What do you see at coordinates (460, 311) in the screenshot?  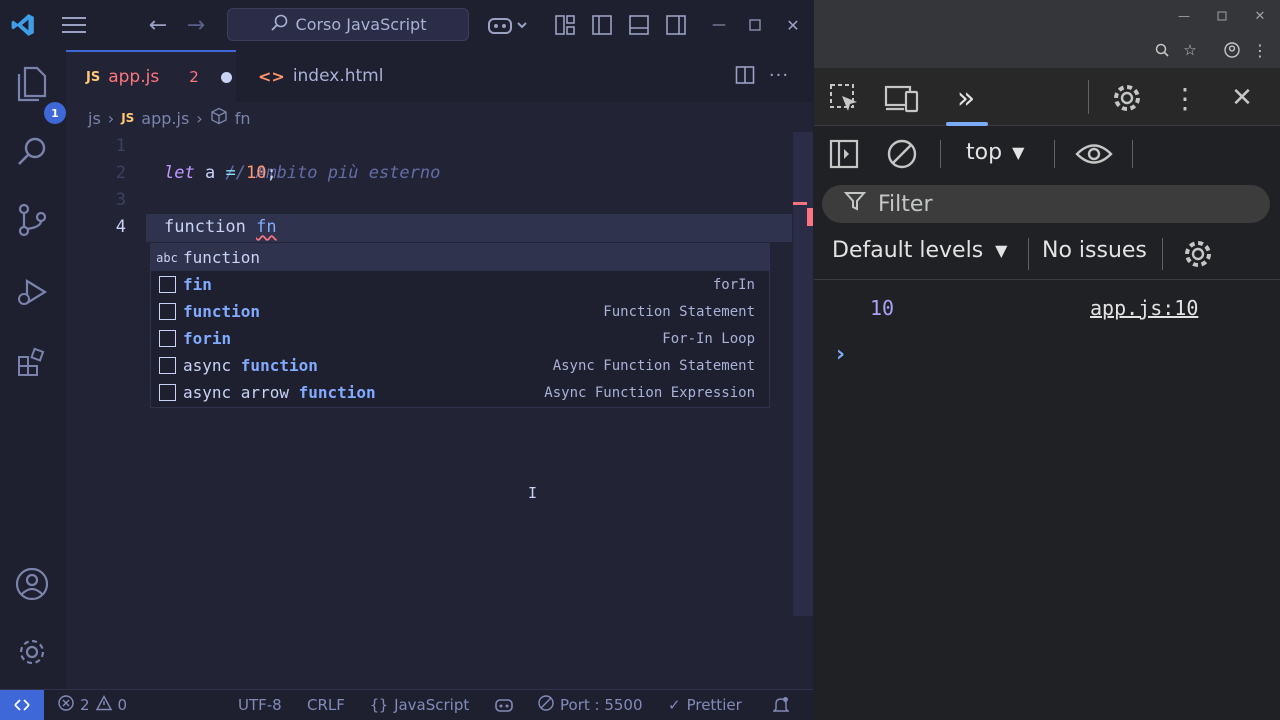 I see `suggestion-item: function Function Statement` at bounding box center [460, 311].